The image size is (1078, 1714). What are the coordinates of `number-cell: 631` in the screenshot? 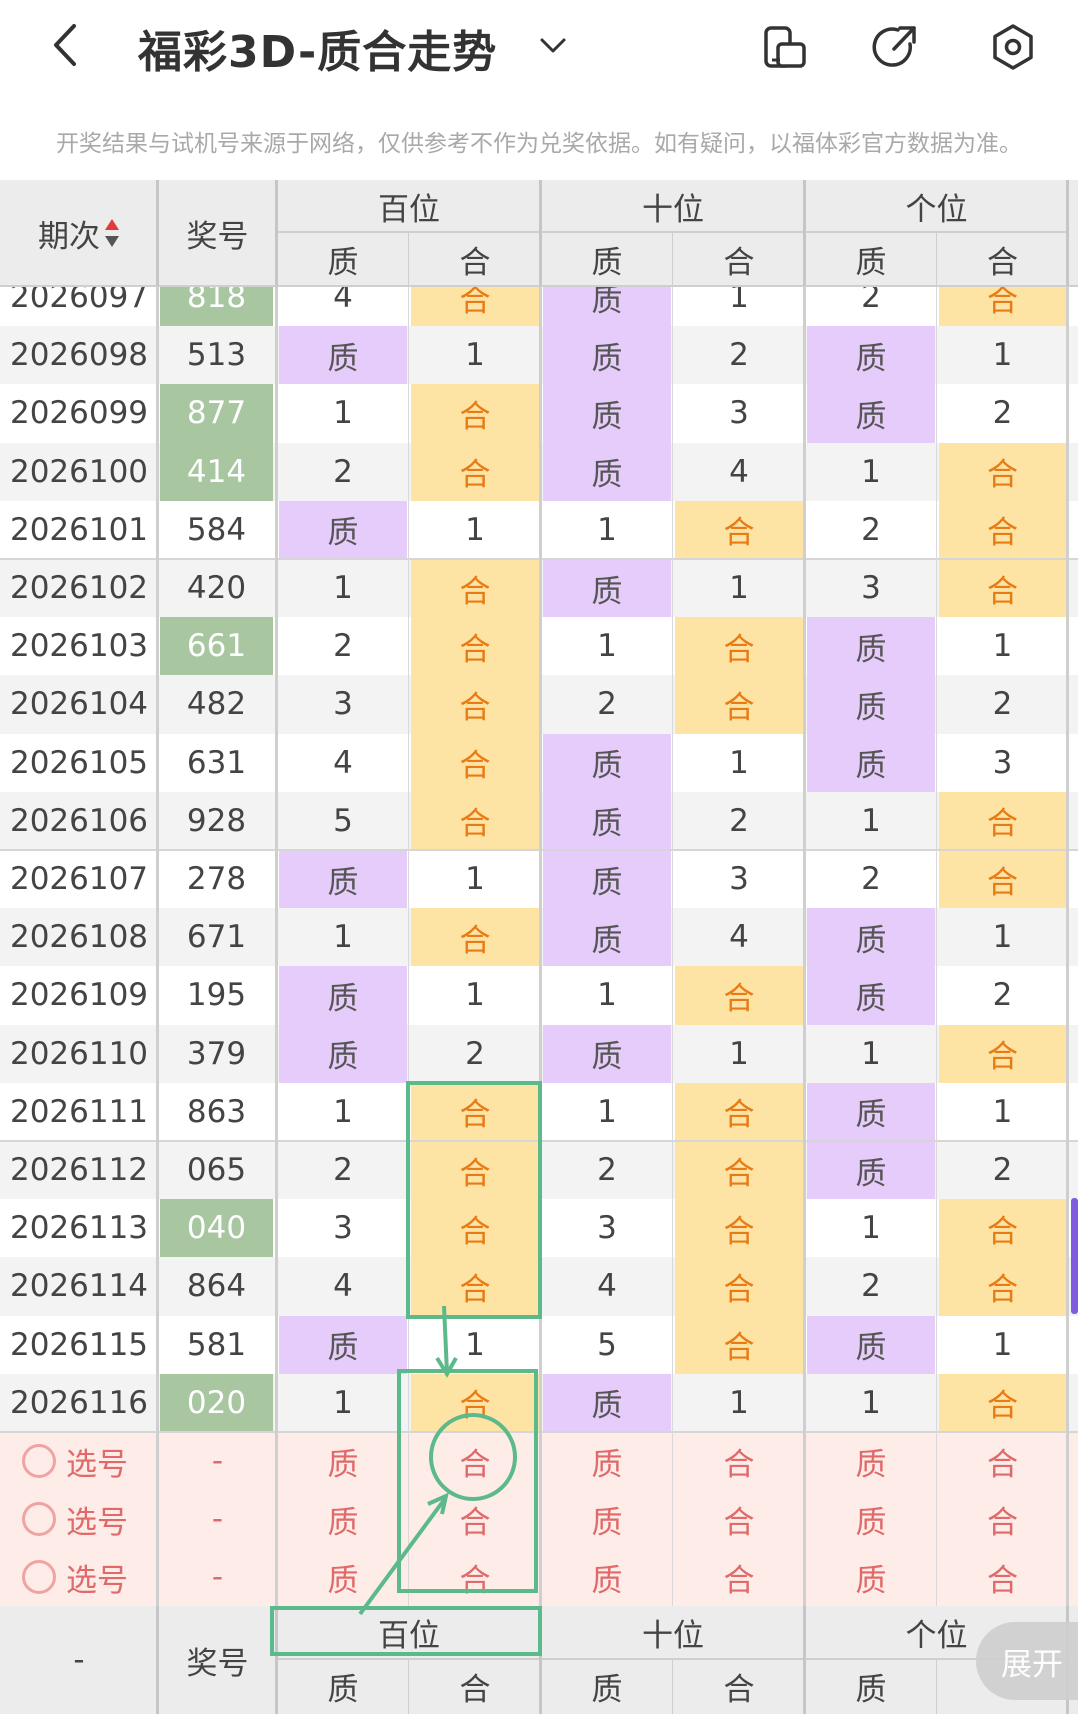 It's located at (216, 762).